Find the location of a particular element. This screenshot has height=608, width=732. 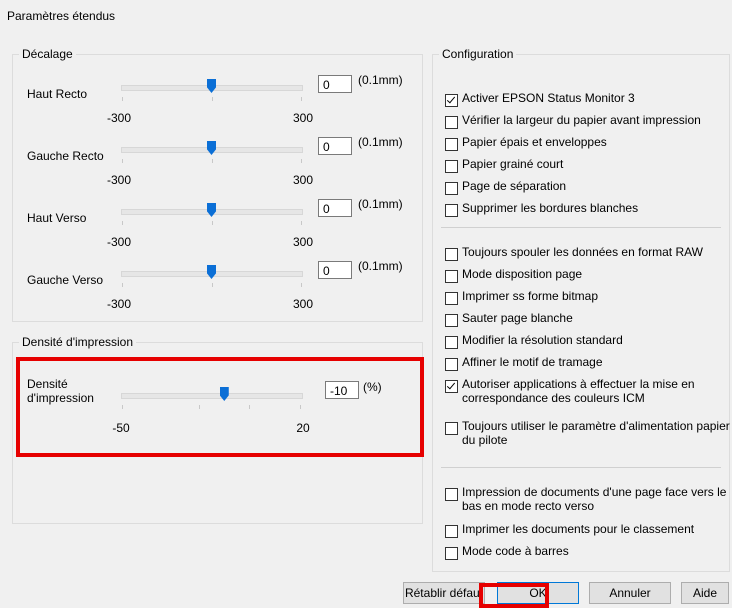

config-option-label: Modifier la résolution standard is located at coordinates (542, 340).